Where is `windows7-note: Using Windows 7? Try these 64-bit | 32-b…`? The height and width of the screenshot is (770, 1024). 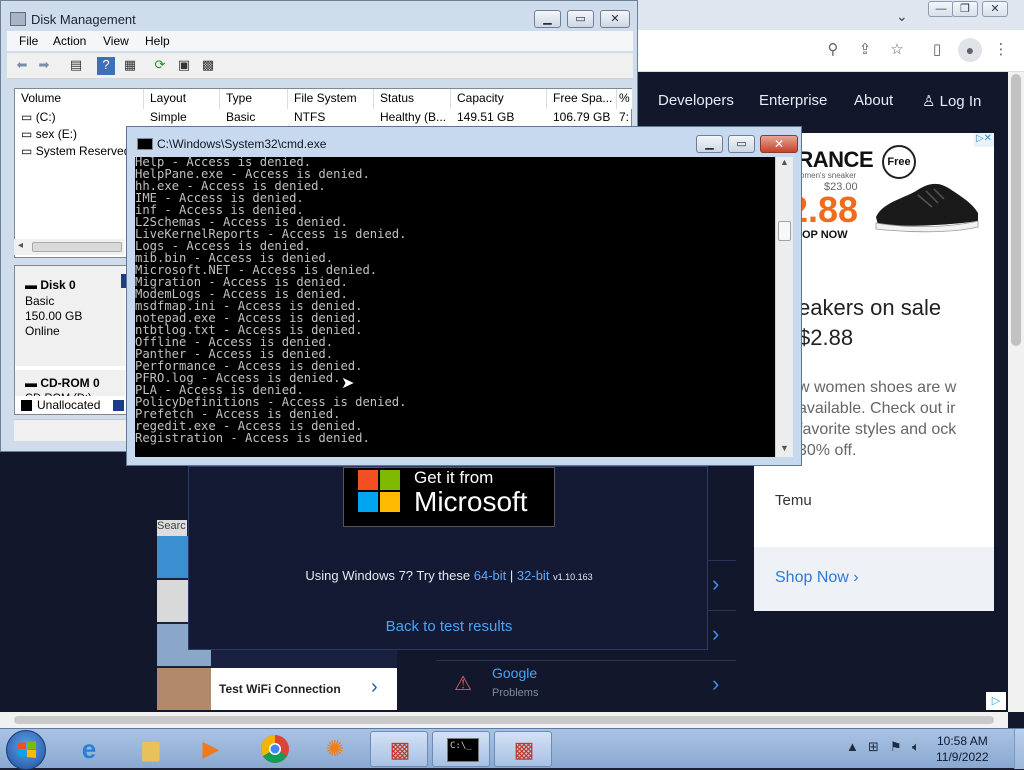 windows7-note: Using Windows 7? Try these 64-bit | 32-b… is located at coordinates (449, 575).